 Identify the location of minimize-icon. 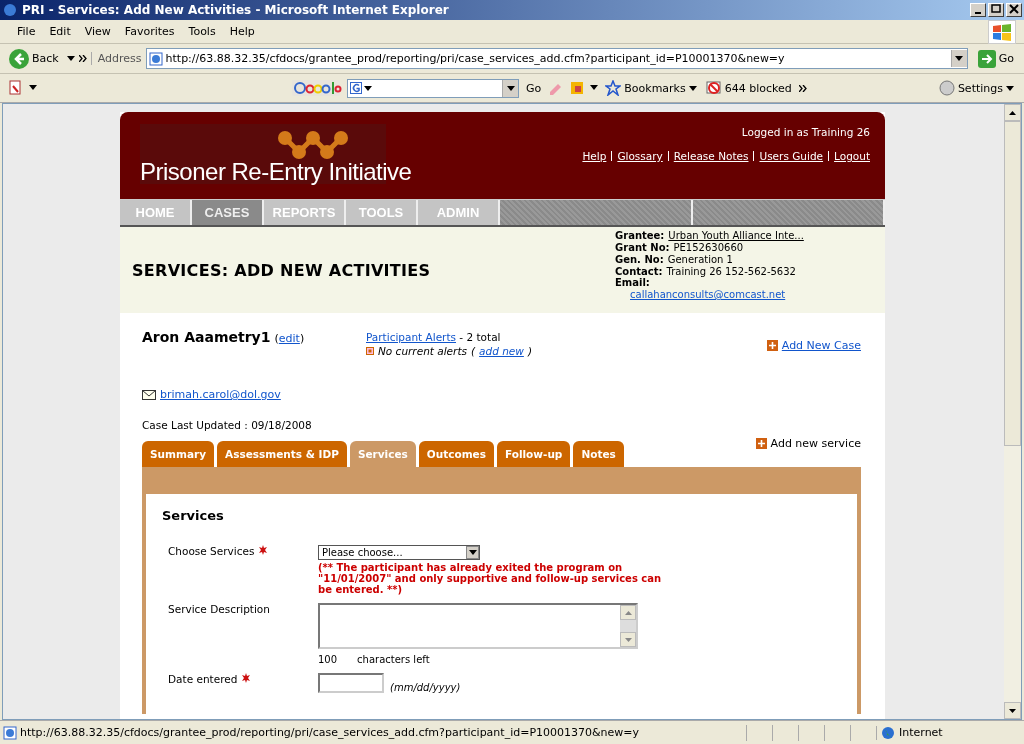
(978, 13).